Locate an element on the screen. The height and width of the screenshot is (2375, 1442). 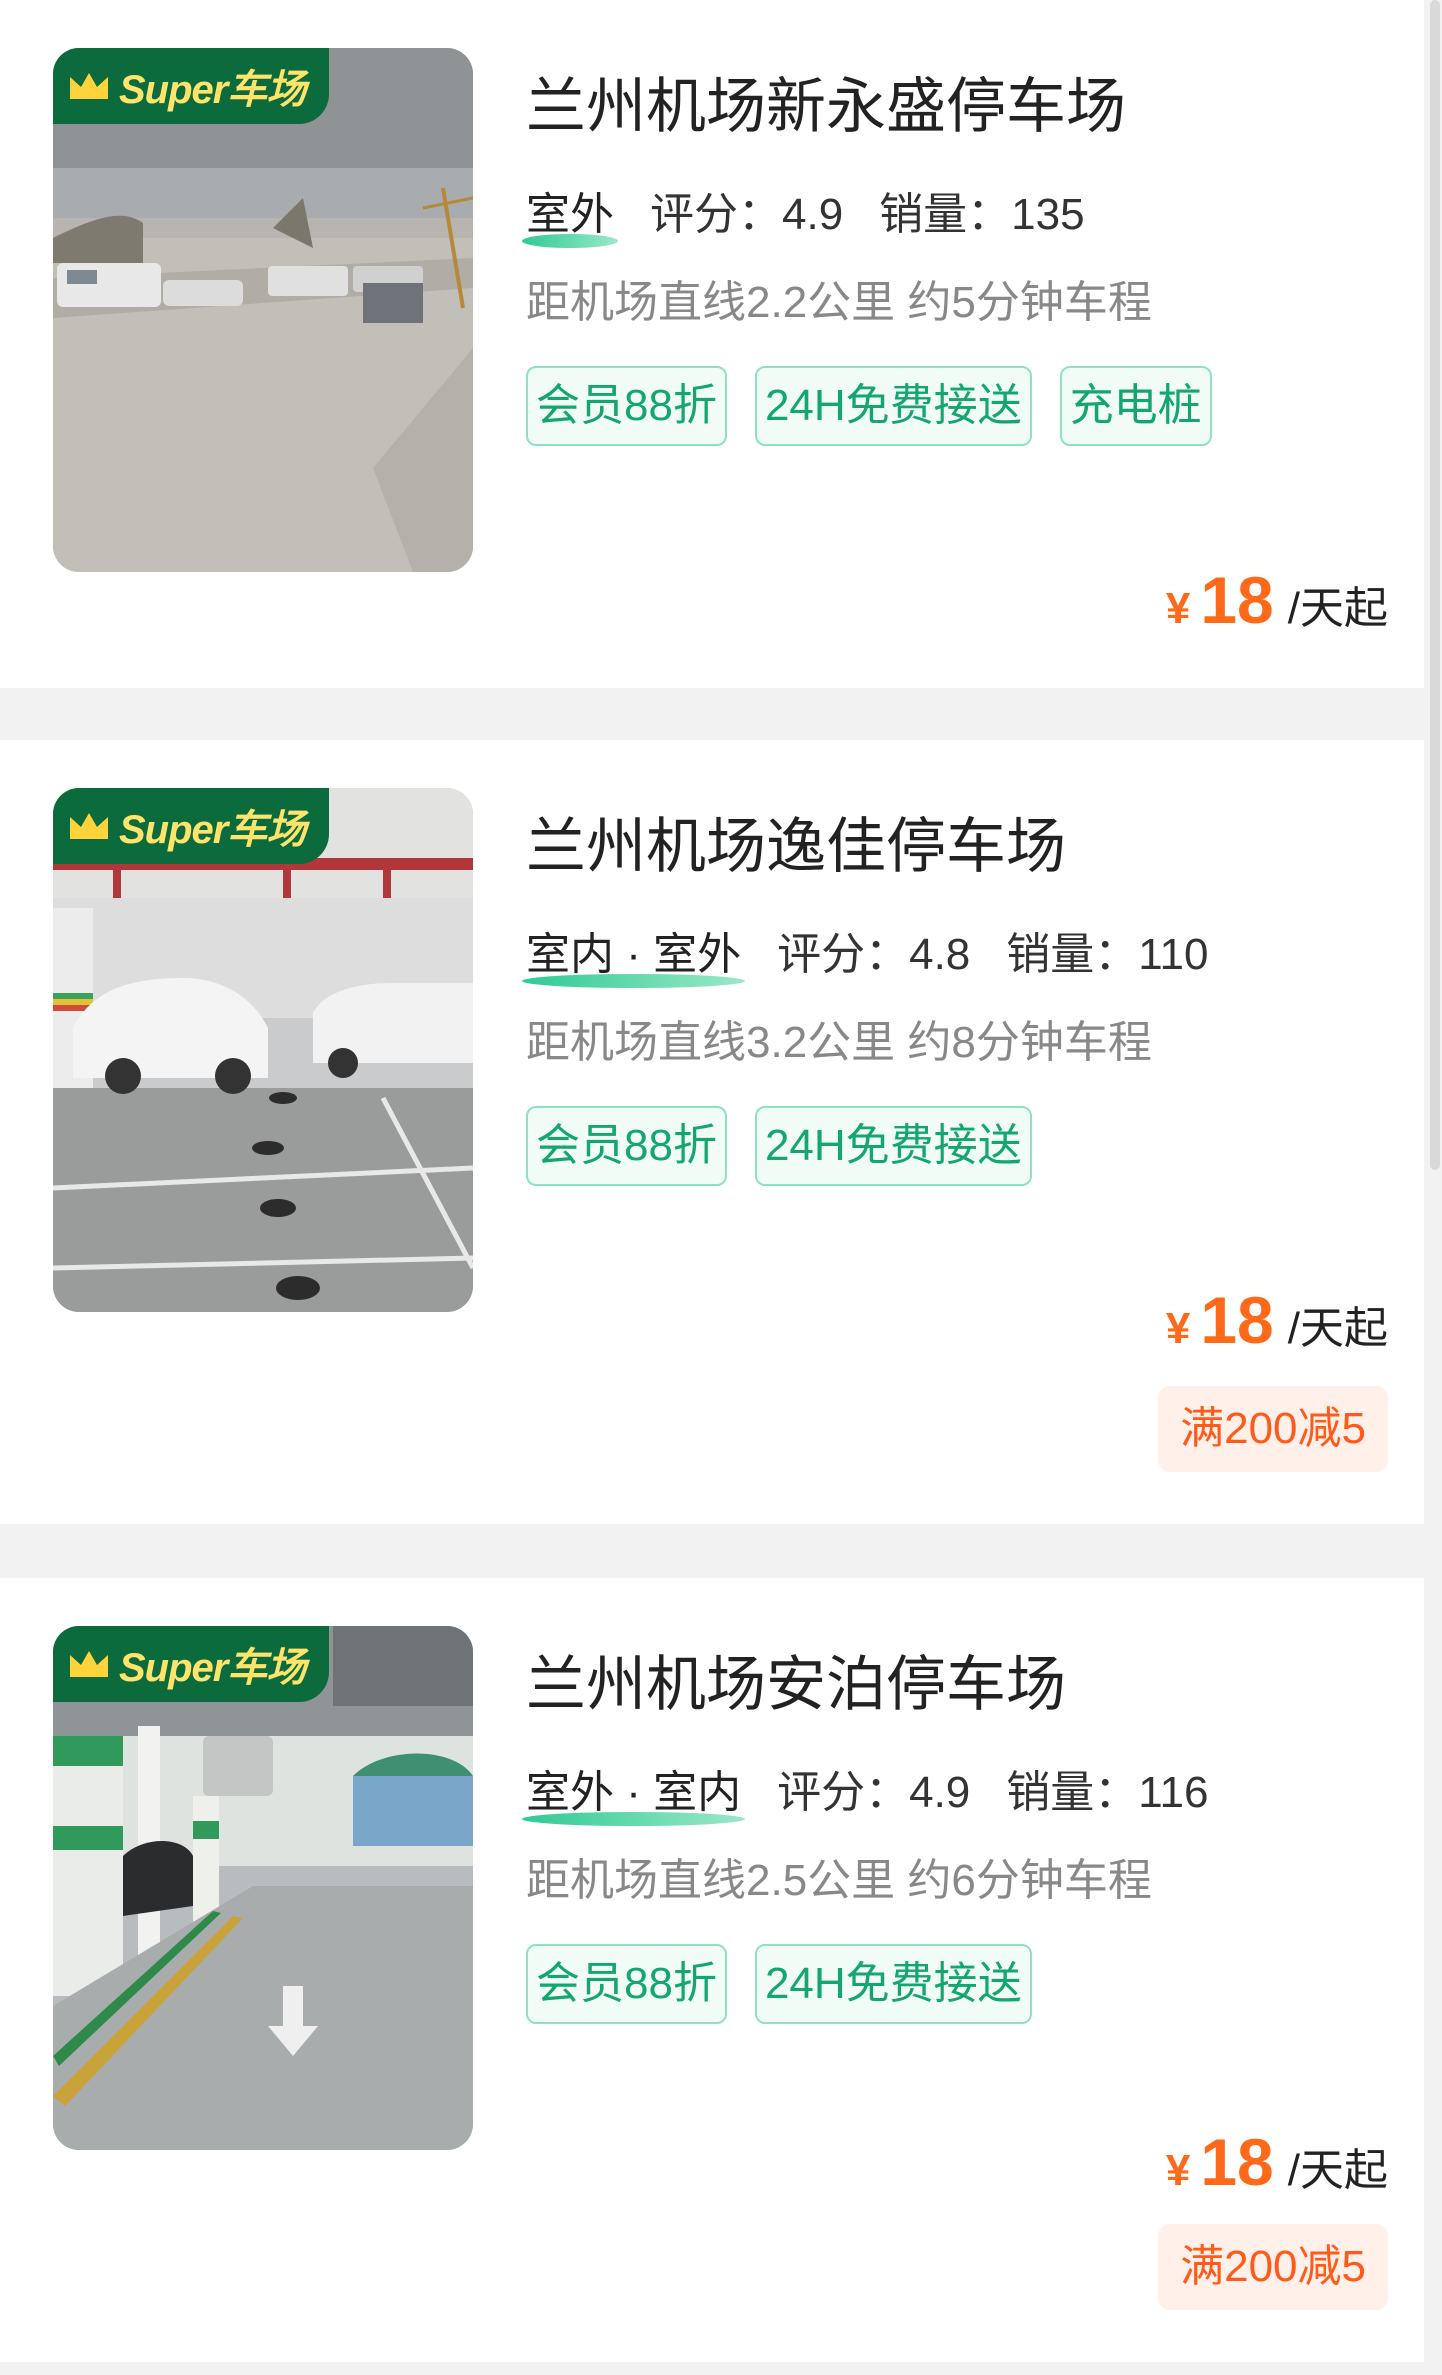
distance-info: 距机场直线2.5公里 约6分钟车程 is located at coordinates (839, 1880).